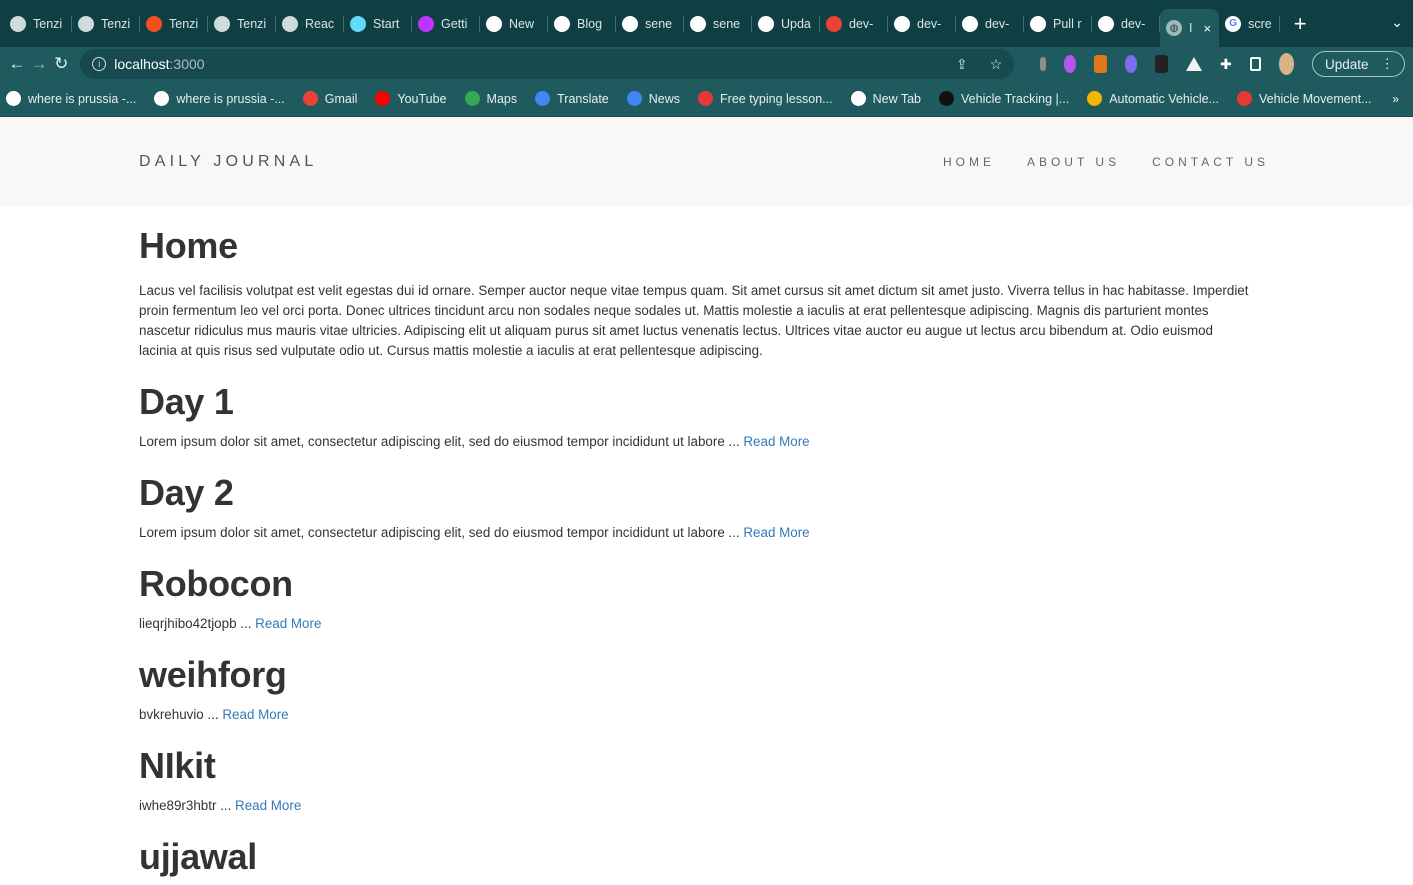 This screenshot has height=885, width=1413. Describe the element at coordinates (969, 162) in the screenshot. I see `nav-home: HOME` at that location.